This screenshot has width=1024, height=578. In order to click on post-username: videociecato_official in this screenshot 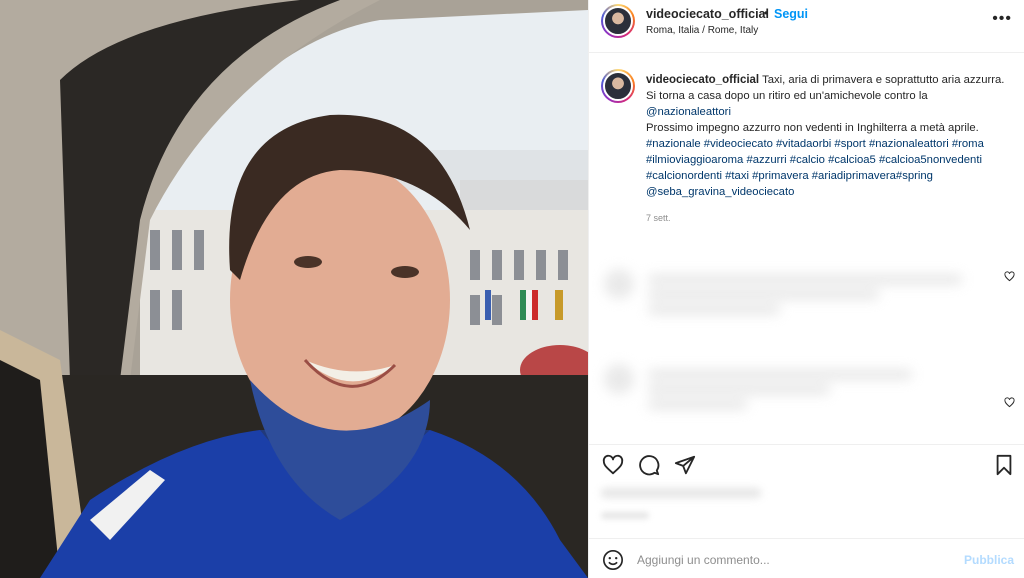, I will do `click(707, 14)`.